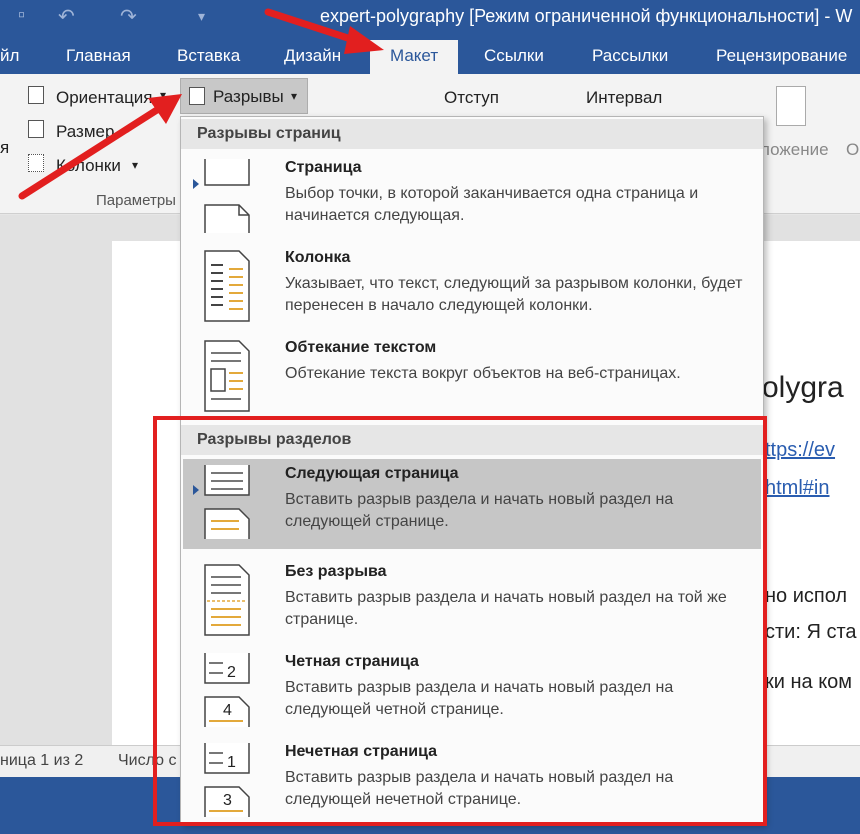 The width and height of the screenshot is (860, 834). What do you see at coordinates (324, 31) in the screenshot?
I see `arrow-to-layout-tab-icon` at bounding box center [324, 31].